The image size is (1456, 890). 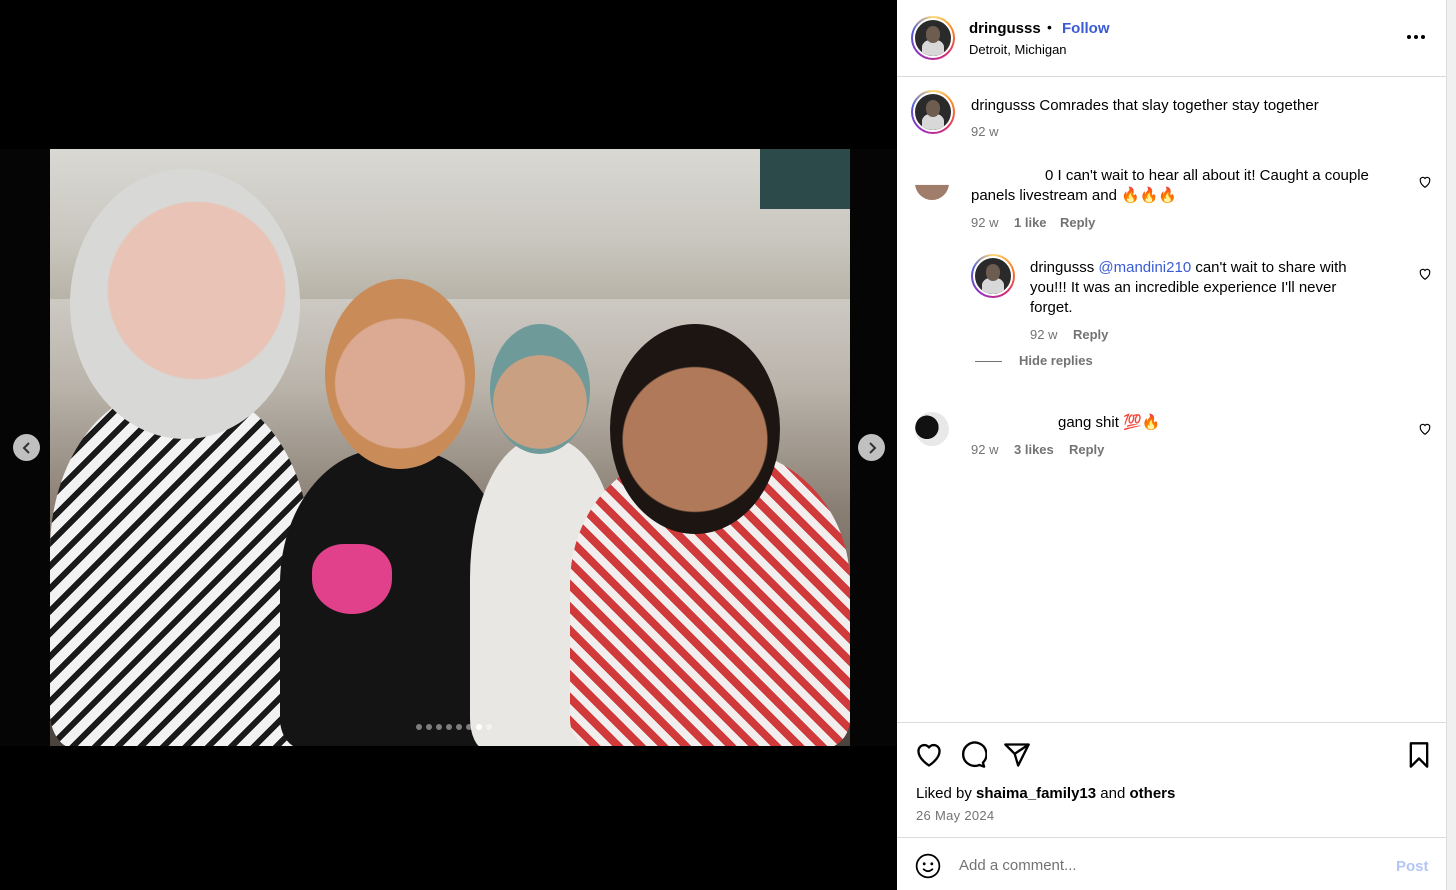 I want to click on hide-replies-line, so click(x=988, y=361).